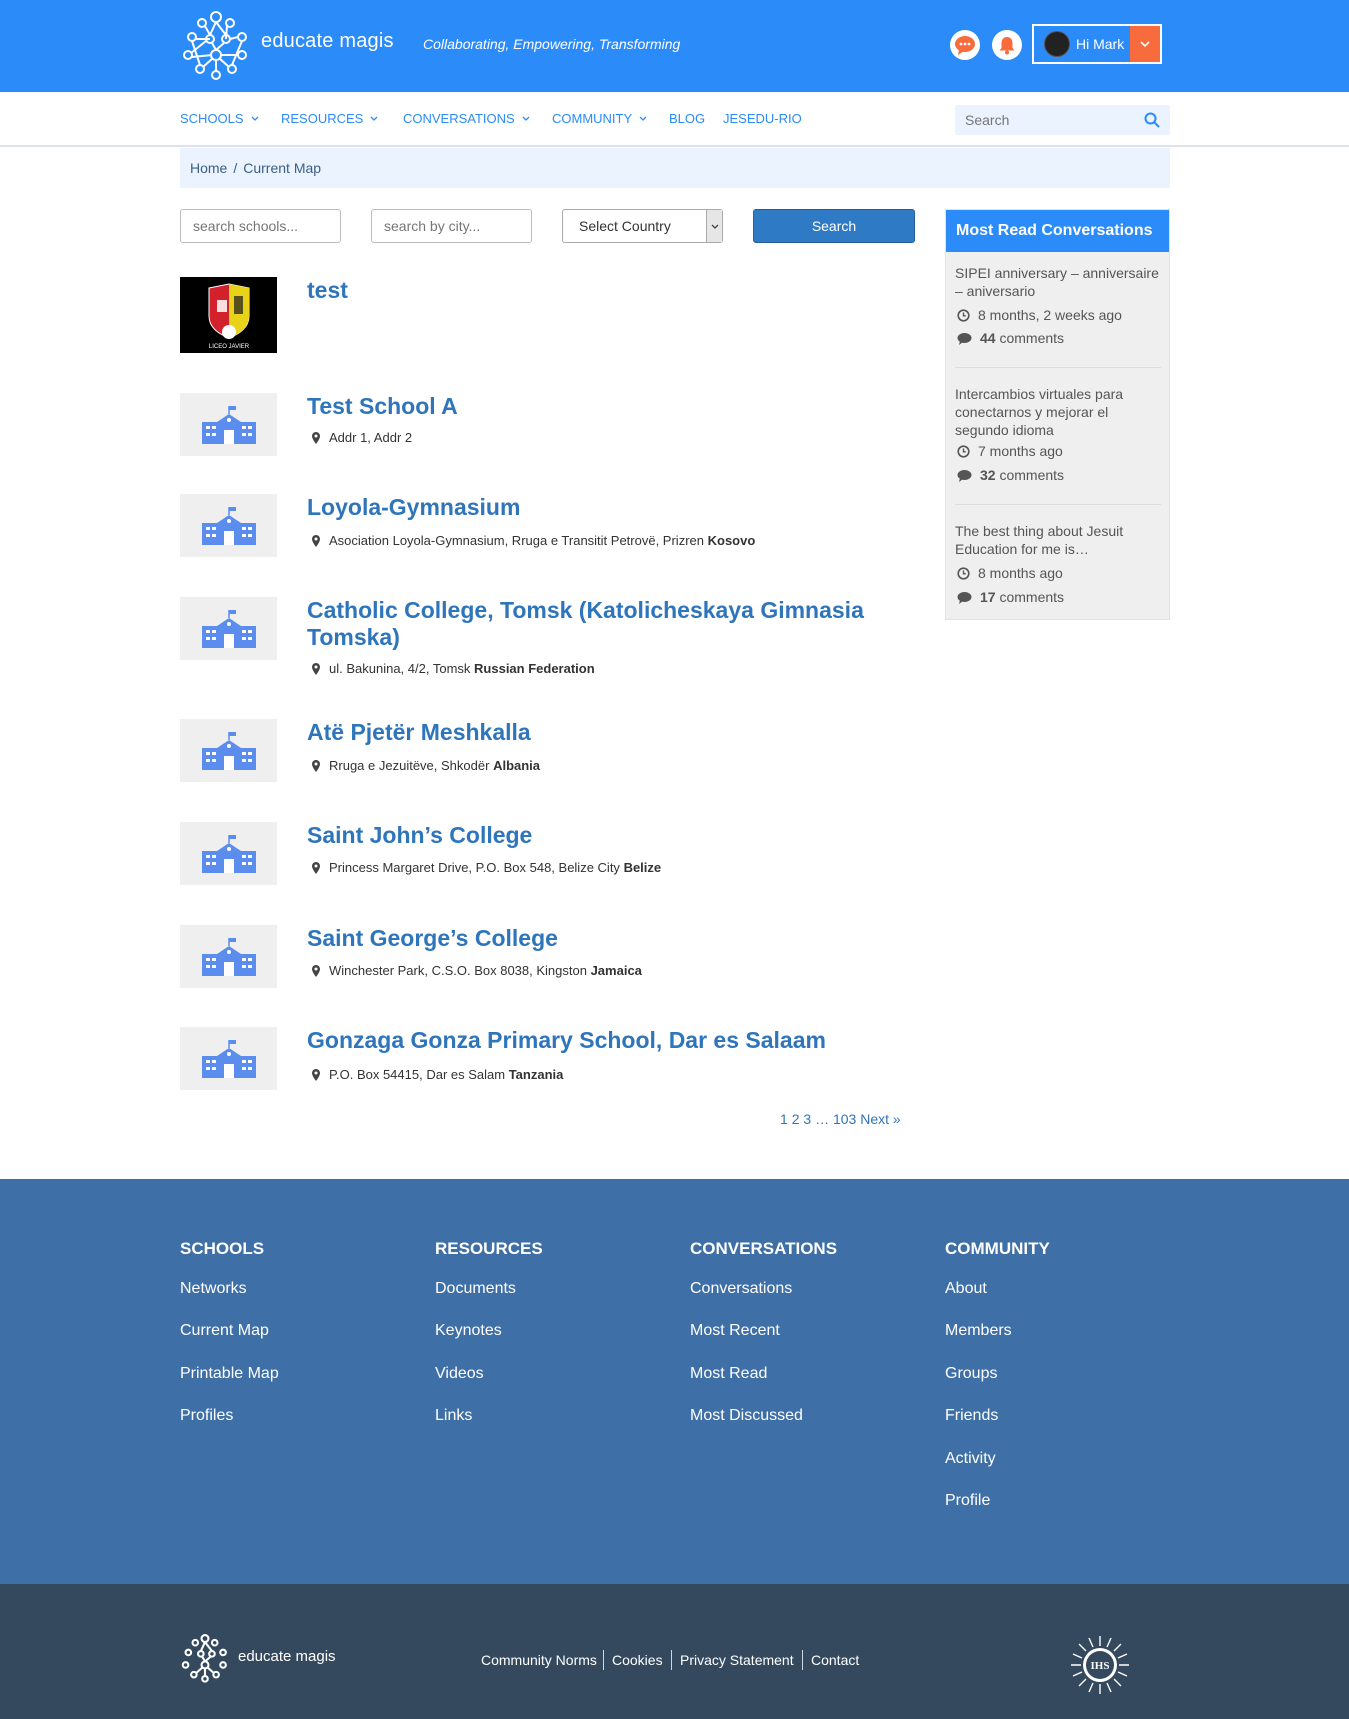 The width and height of the screenshot is (1349, 1719). Describe the element at coordinates (222, 1248) in the screenshot. I see `footer-heading: SCHOOLS` at that location.